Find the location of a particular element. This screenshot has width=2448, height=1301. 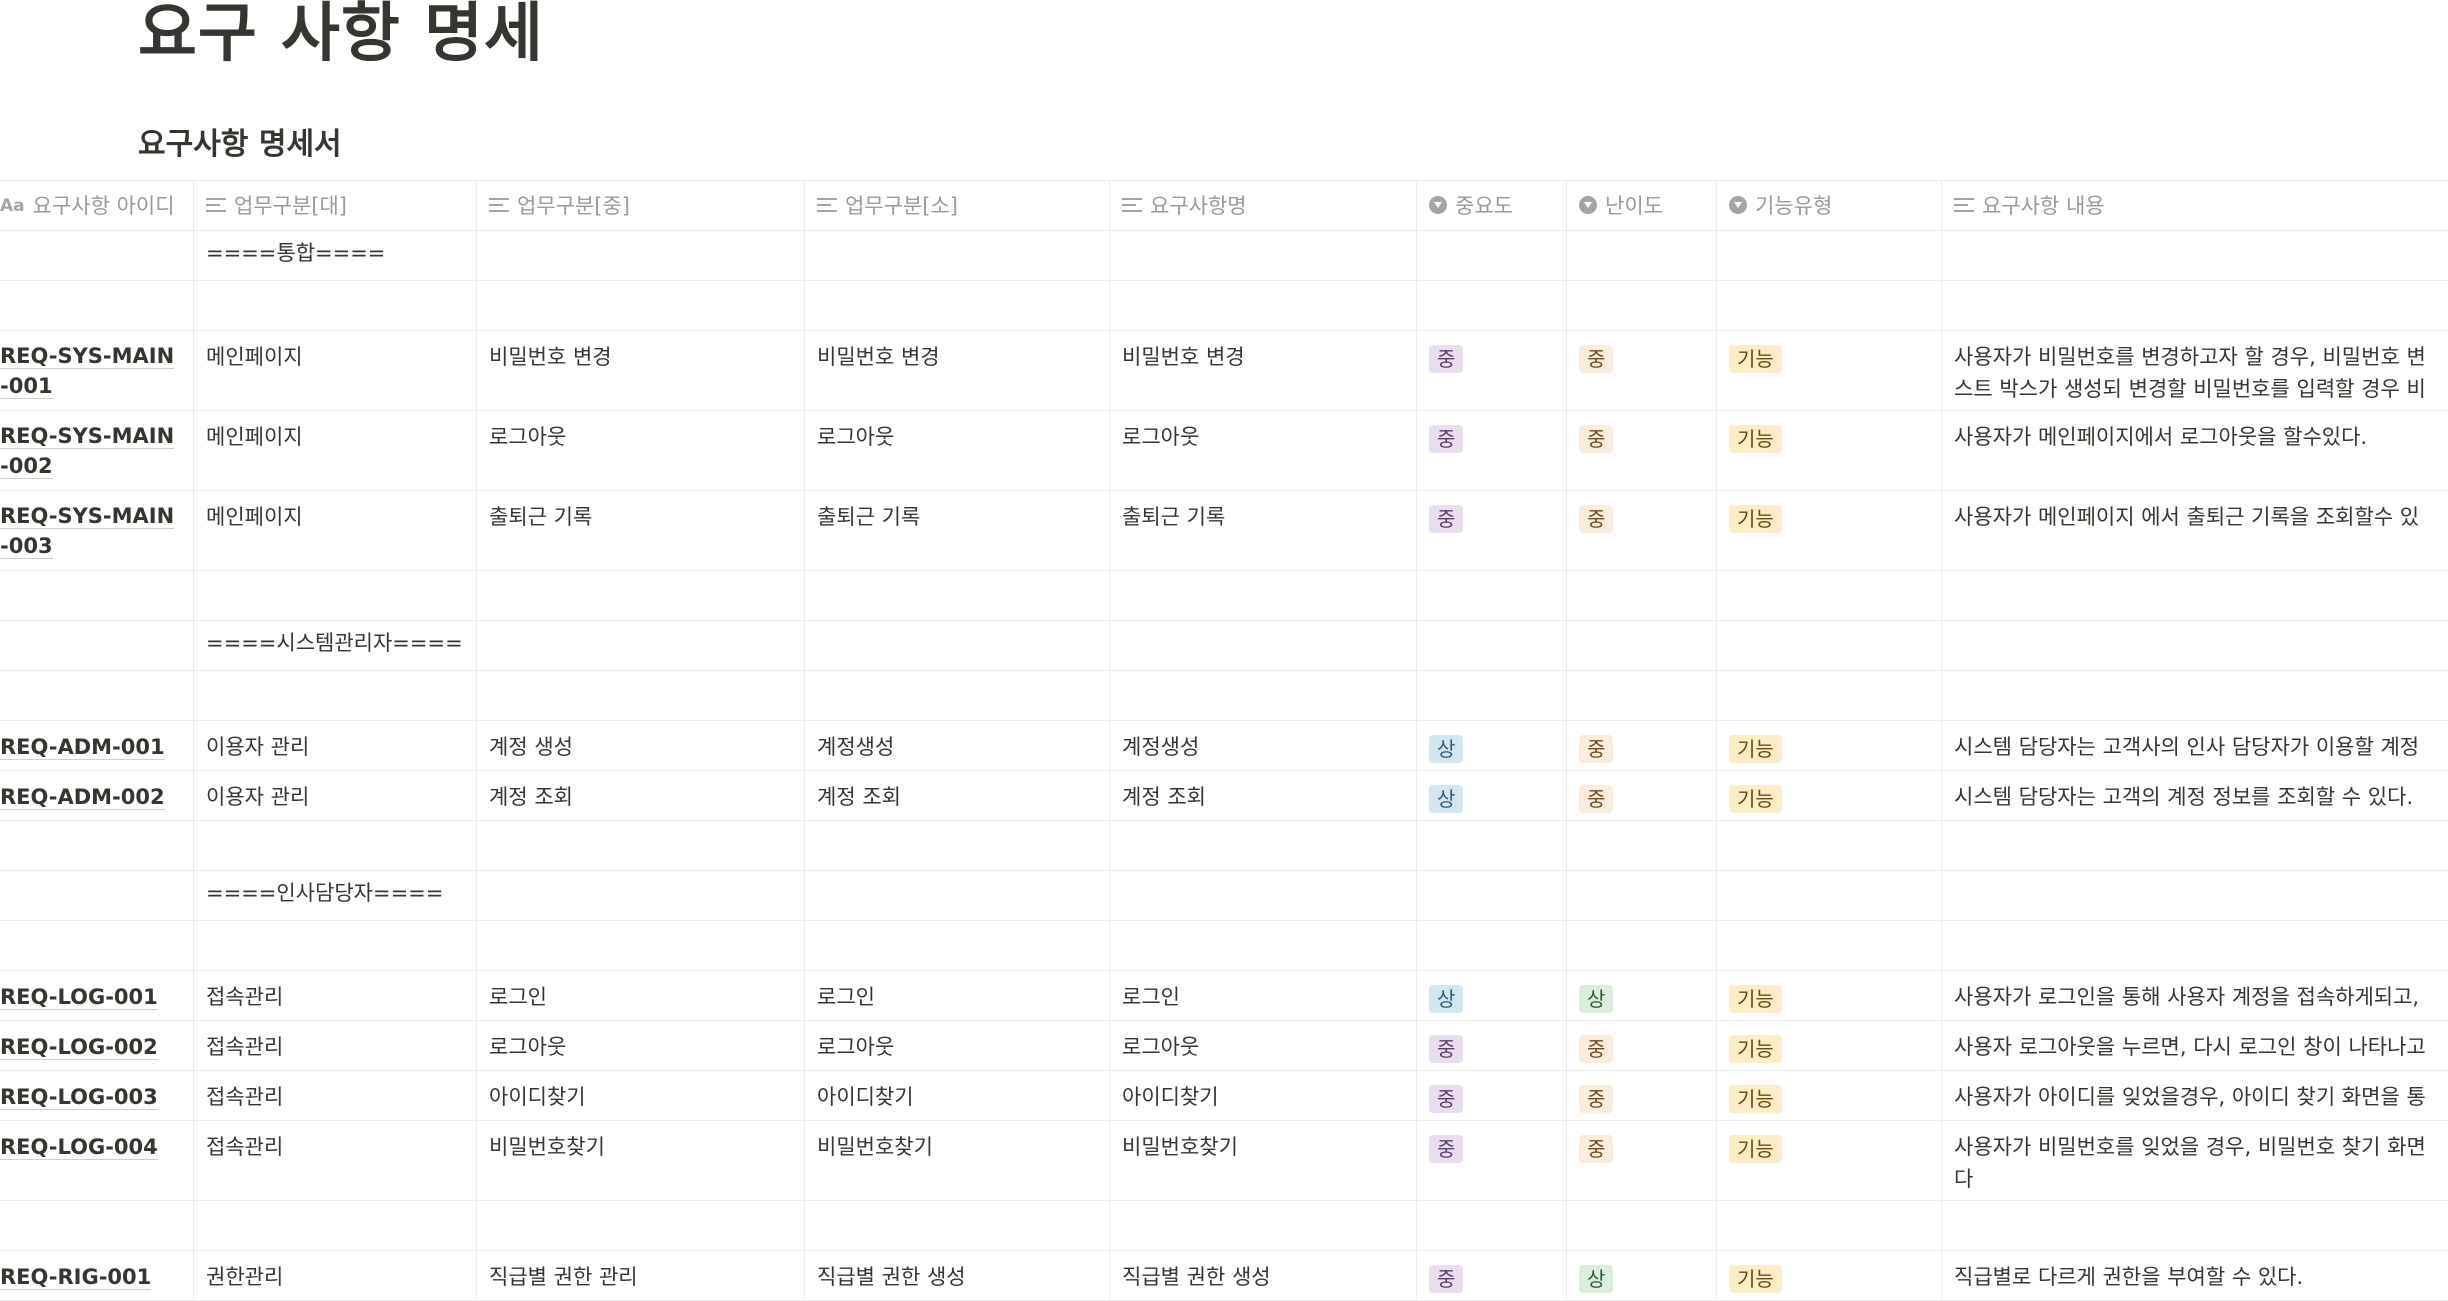

cell-mid: 로그인 is located at coordinates (641, 995).